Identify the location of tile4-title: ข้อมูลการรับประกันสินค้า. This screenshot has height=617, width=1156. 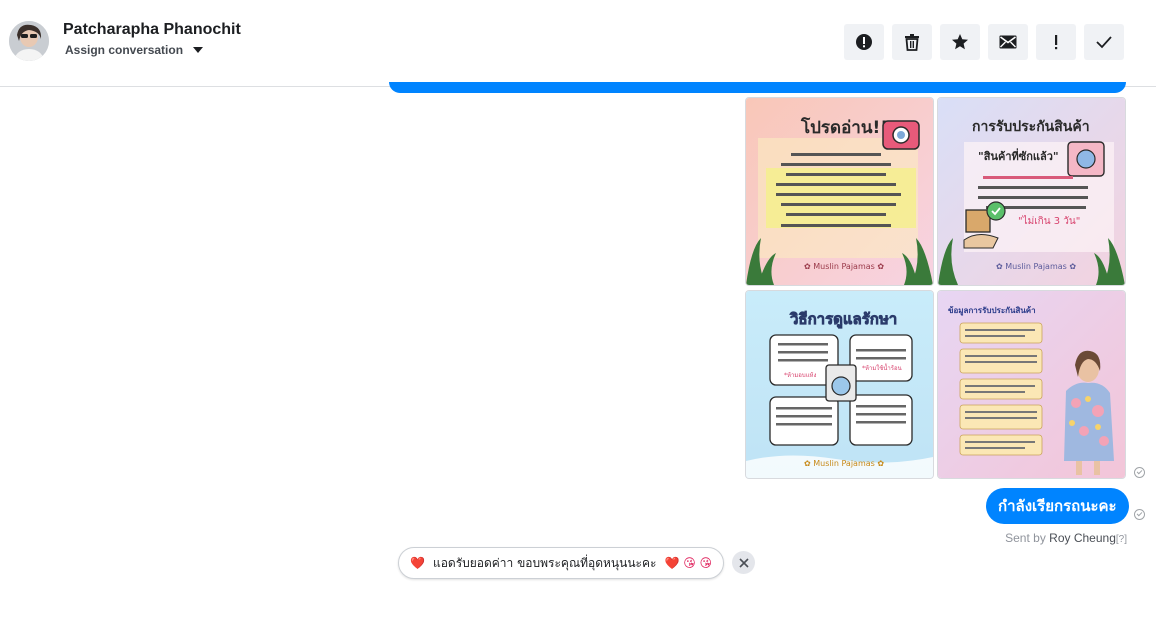
(992, 310).